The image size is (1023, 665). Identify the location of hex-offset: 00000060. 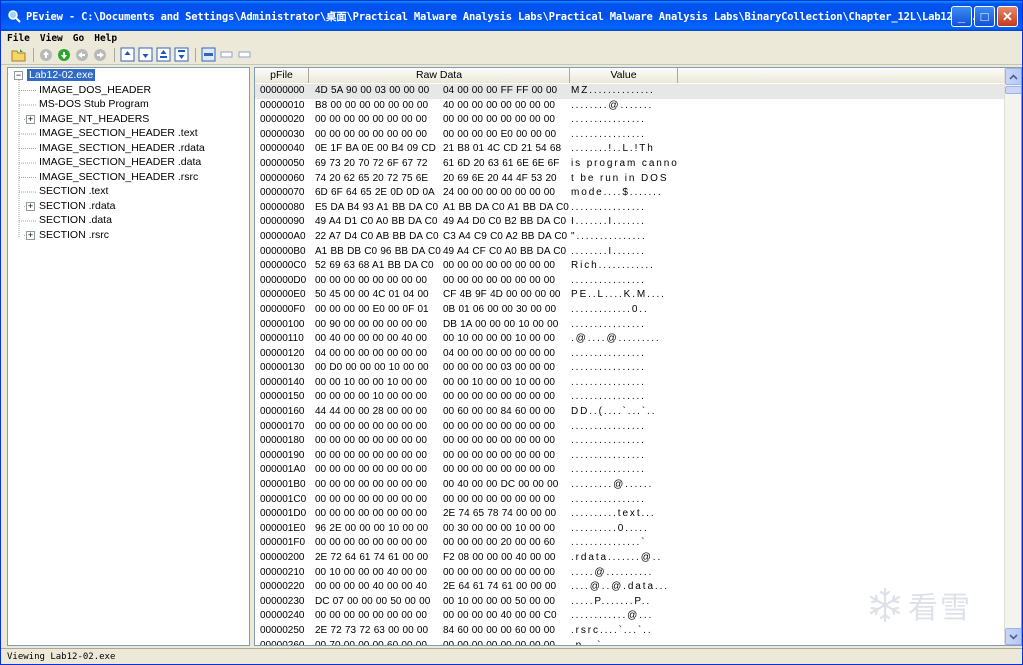
(282, 178).